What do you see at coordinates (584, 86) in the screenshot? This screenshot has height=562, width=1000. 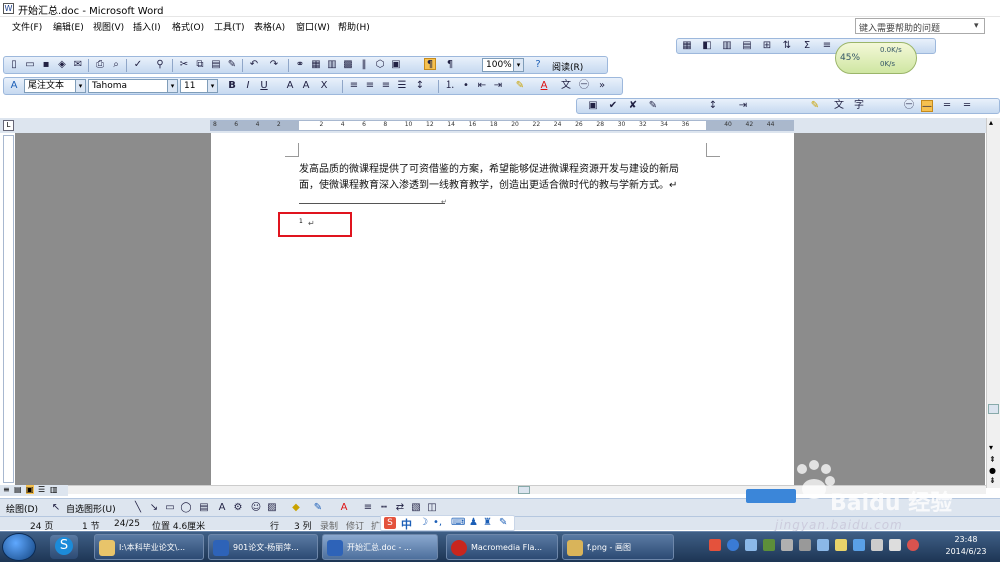 I see `enclose-char-icon: ㊀` at bounding box center [584, 86].